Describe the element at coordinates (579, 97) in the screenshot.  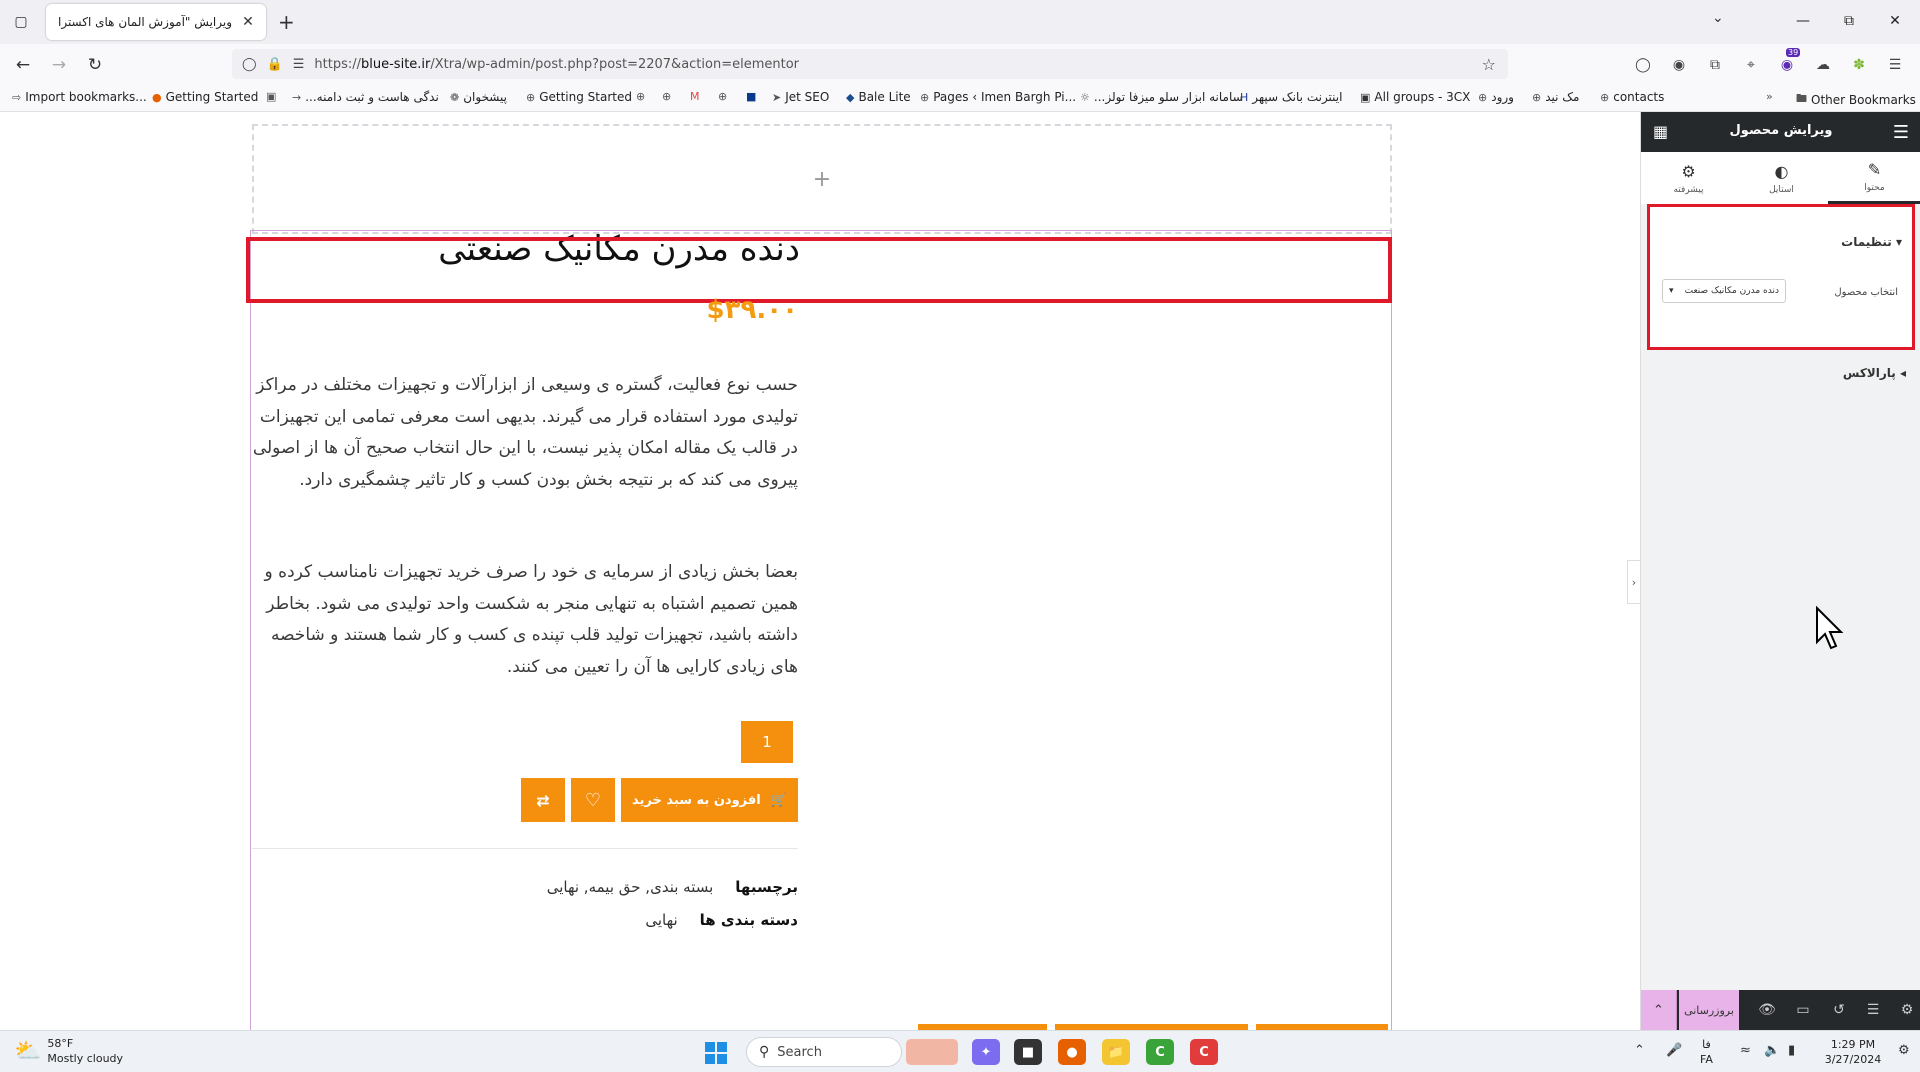
I see `bookmark-item: ⊕ Getting Started` at that location.